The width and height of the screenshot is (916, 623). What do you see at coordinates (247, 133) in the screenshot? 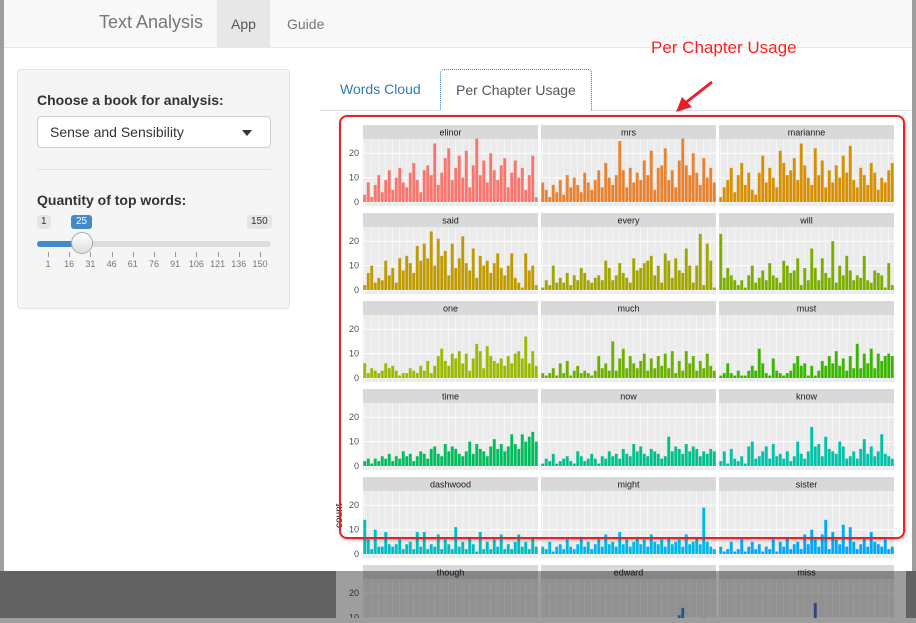
I see `caret-down-icon` at bounding box center [247, 133].